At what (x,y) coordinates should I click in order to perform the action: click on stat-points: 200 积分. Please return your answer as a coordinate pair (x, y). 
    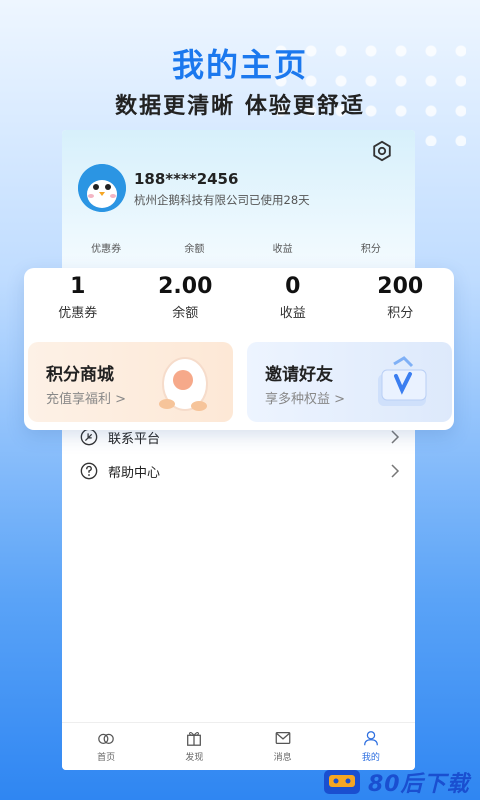
    Looking at the image, I should click on (401, 296).